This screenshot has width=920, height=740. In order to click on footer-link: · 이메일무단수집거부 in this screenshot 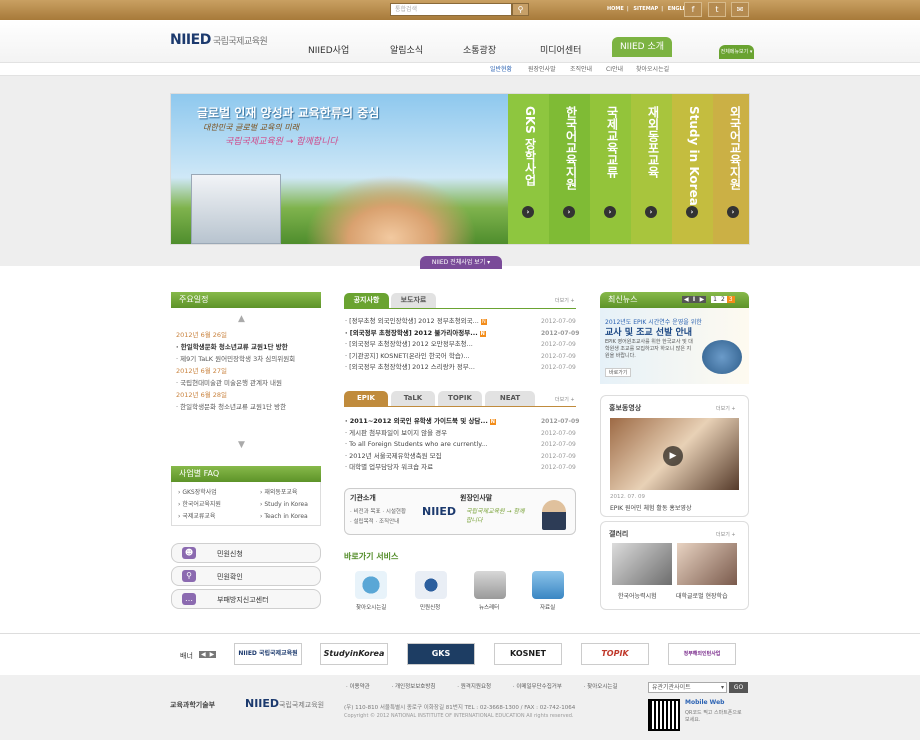, I will do `click(542, 687)`.